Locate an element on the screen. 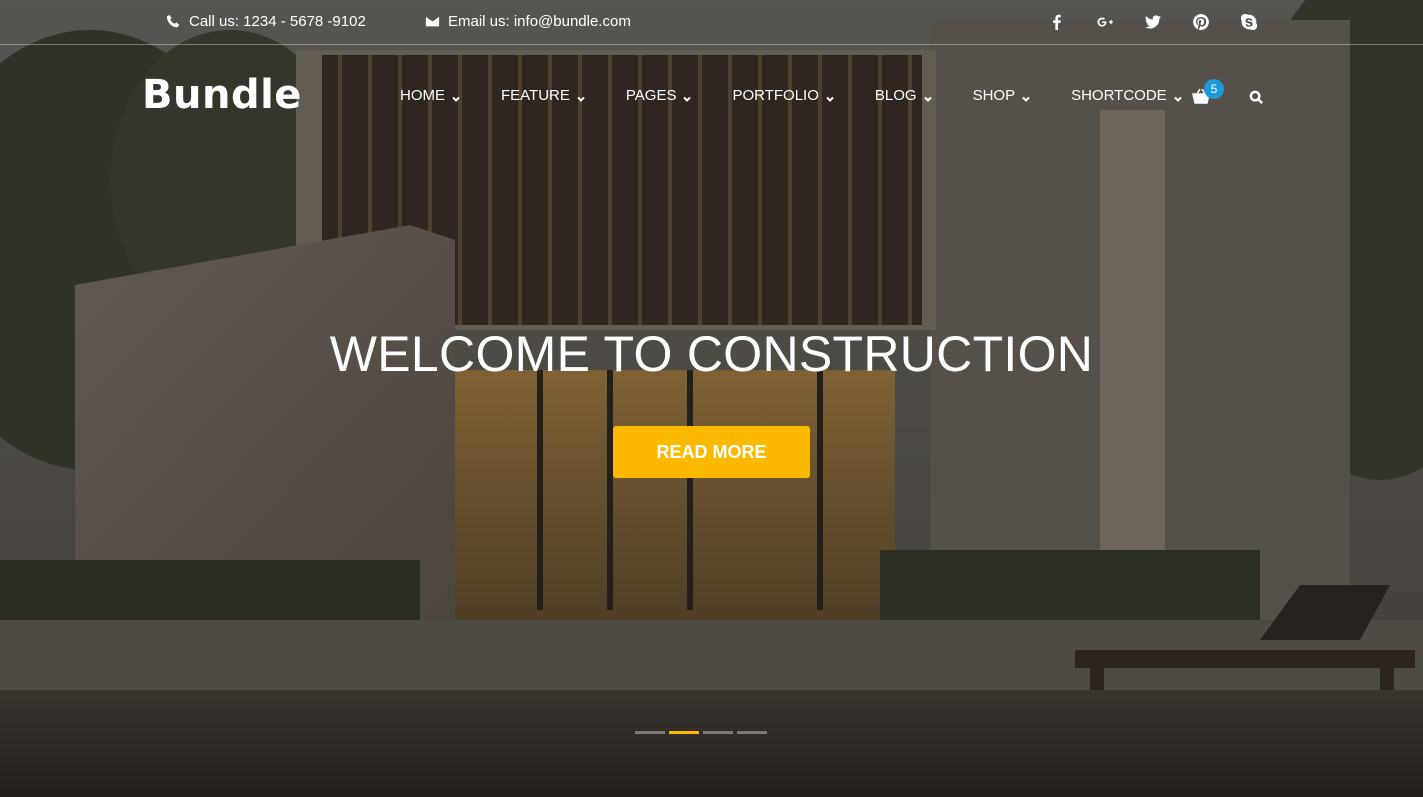  nav-item-label: PAGES is located at coordinates (651, 95).